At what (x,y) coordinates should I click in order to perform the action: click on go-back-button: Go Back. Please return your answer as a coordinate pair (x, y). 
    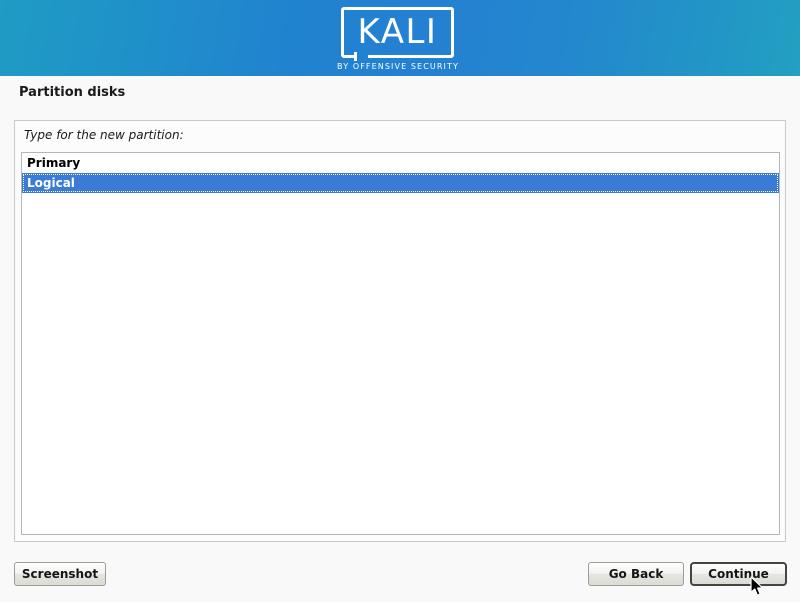
    Looking at the image, I should click on (636, 574).